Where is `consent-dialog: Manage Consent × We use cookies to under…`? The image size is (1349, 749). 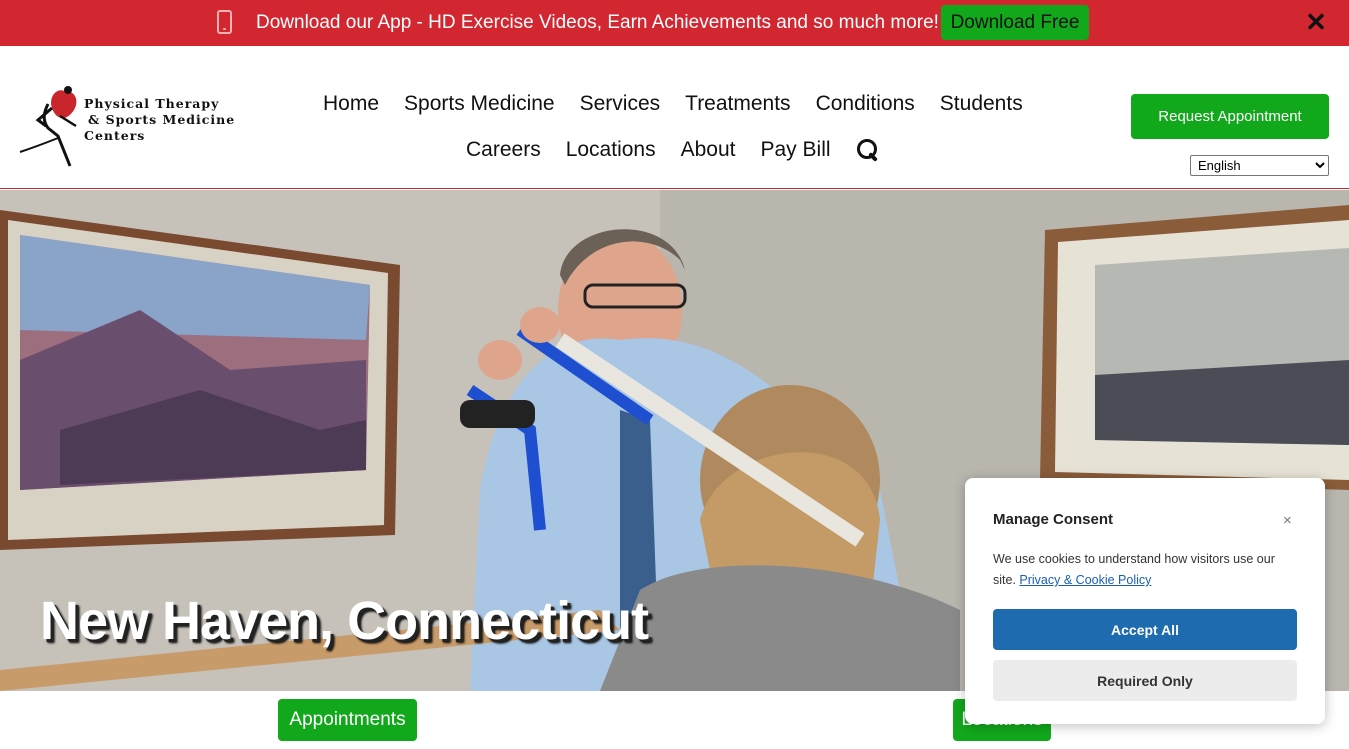
consent-dialog: Manage Consent × We use cookies to under… is located at coordinates (1145, 601).